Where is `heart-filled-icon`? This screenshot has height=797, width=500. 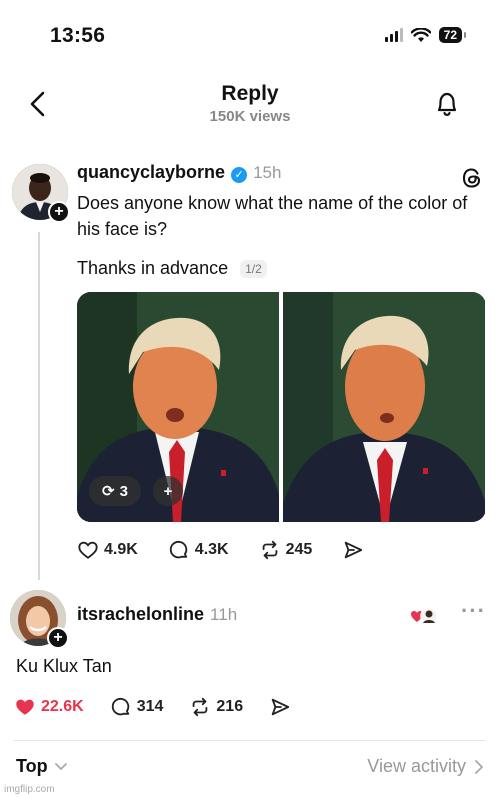
heart-filled-icon is located at coordinates (25, 707).